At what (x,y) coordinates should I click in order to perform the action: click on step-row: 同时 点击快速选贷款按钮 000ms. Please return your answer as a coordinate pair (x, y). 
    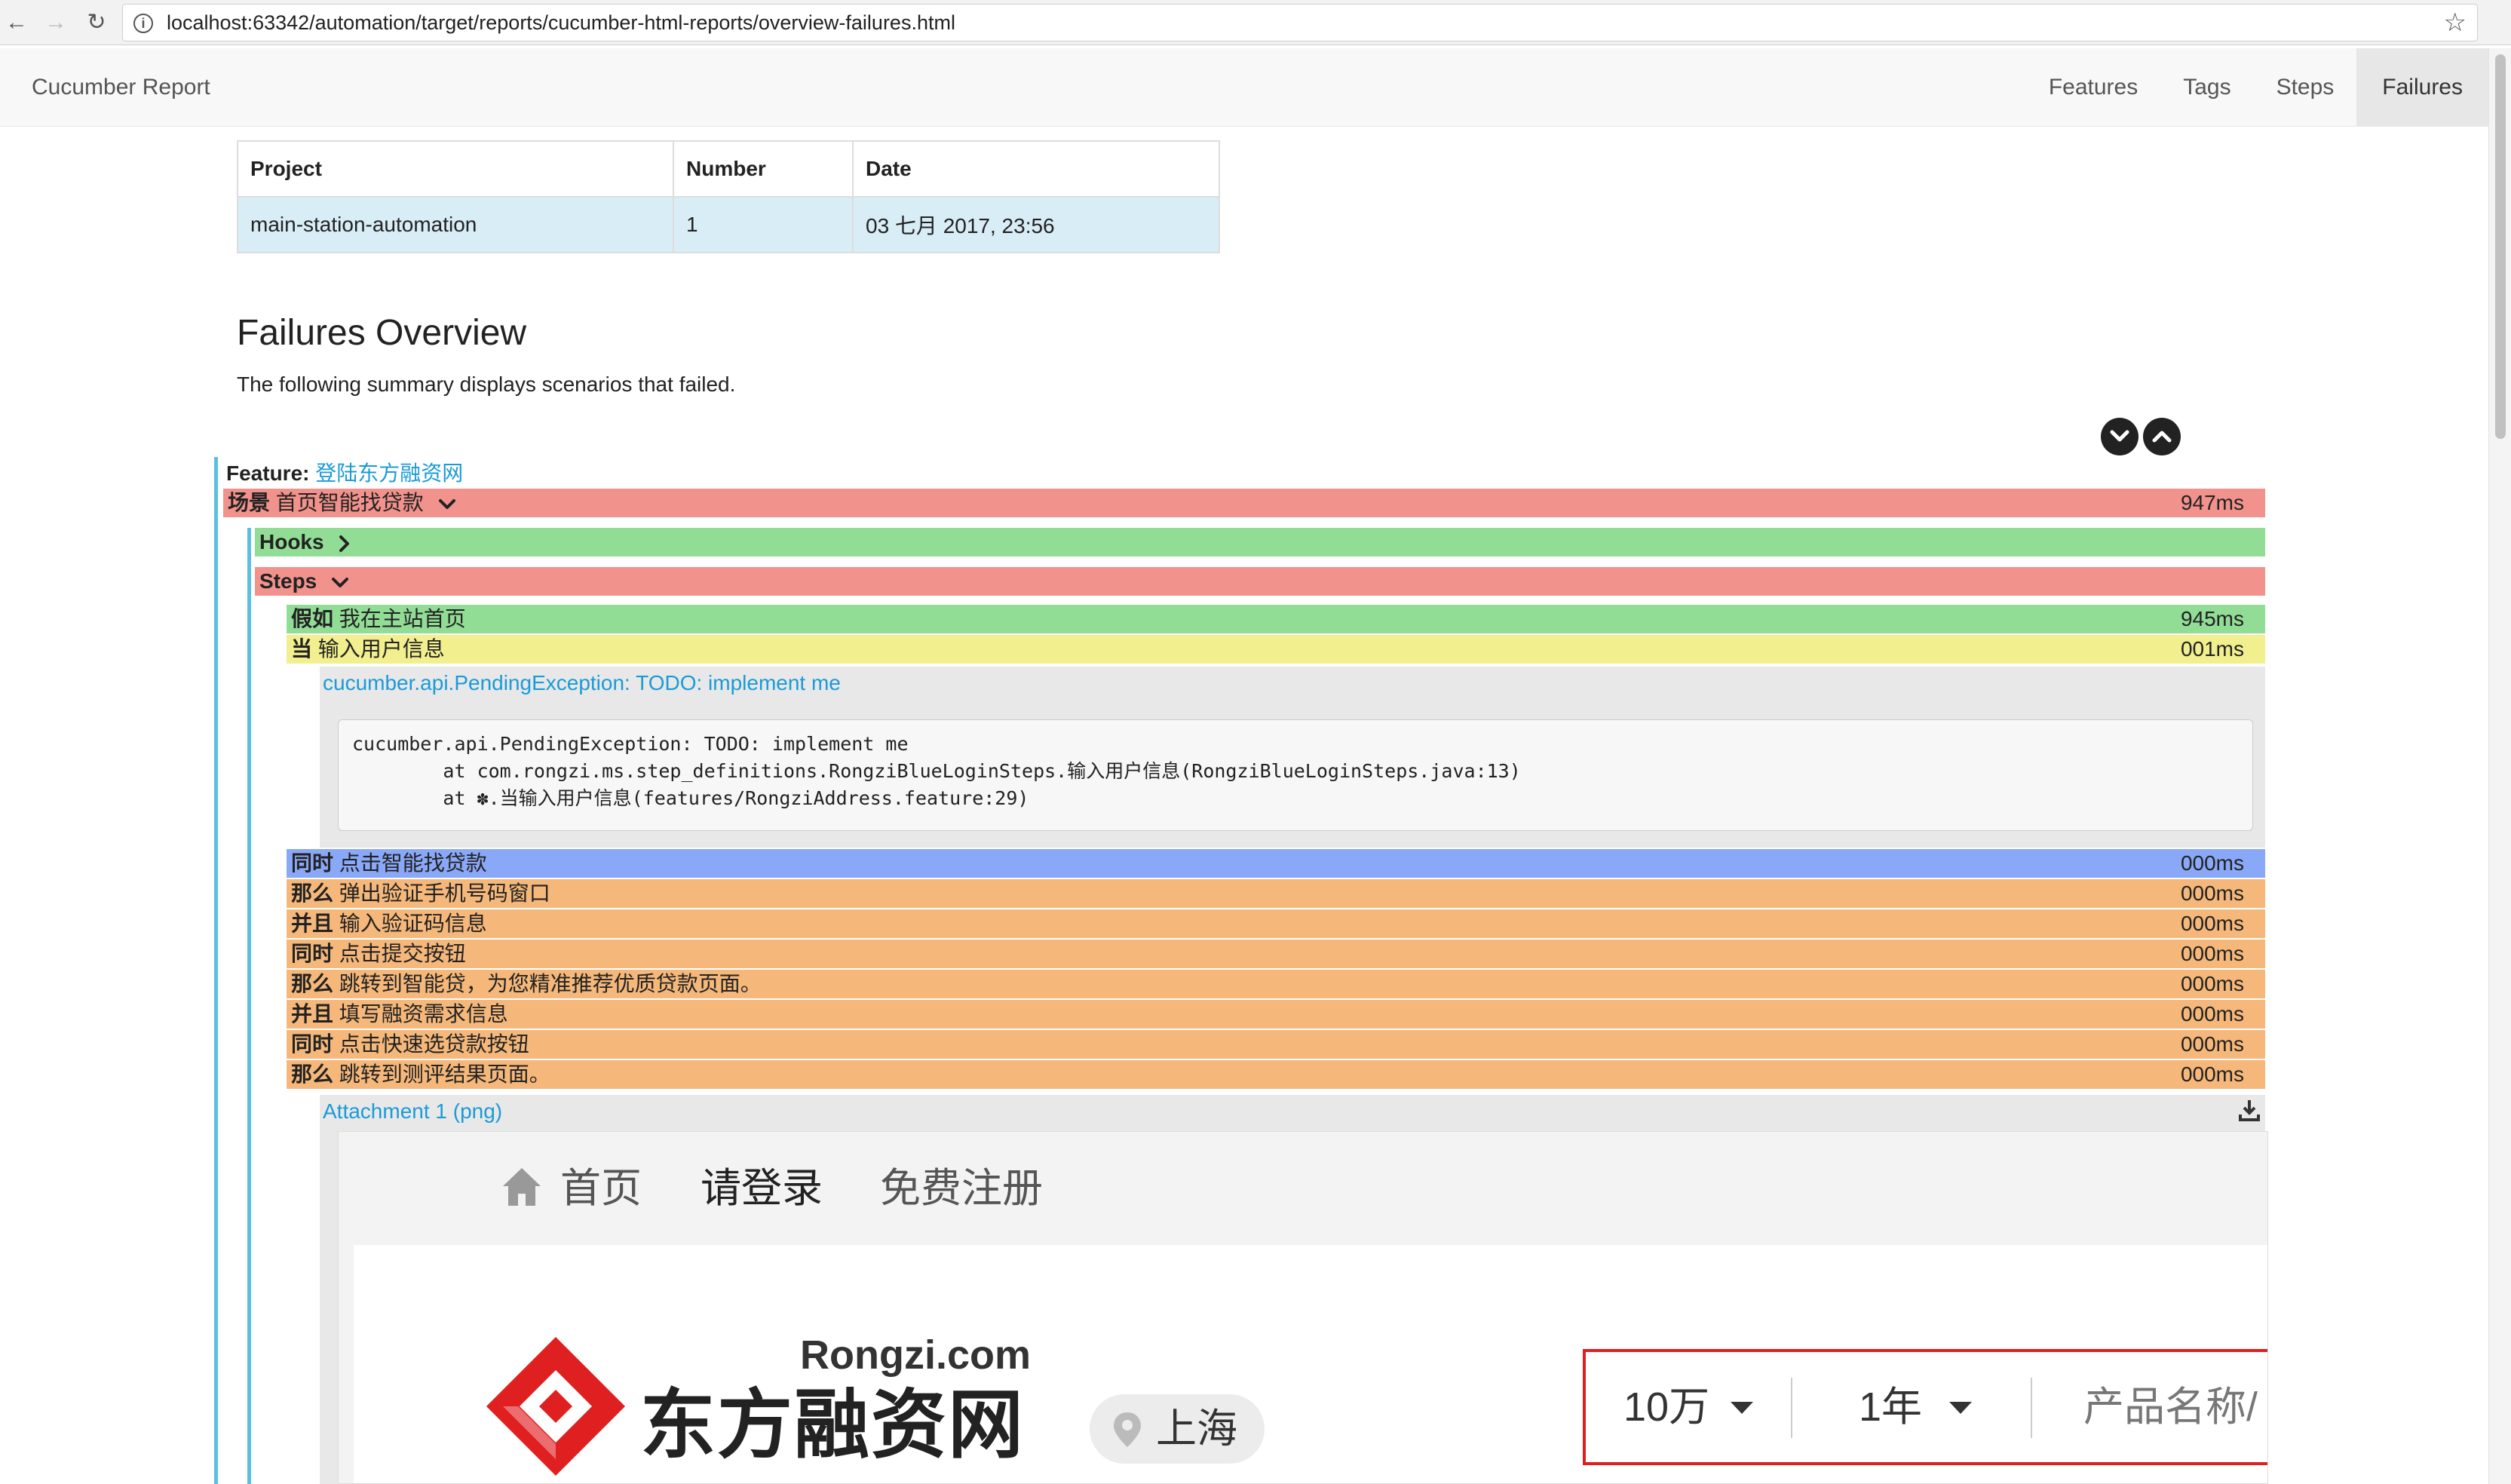
    Looking at the image, I should click on (1276, 1044).